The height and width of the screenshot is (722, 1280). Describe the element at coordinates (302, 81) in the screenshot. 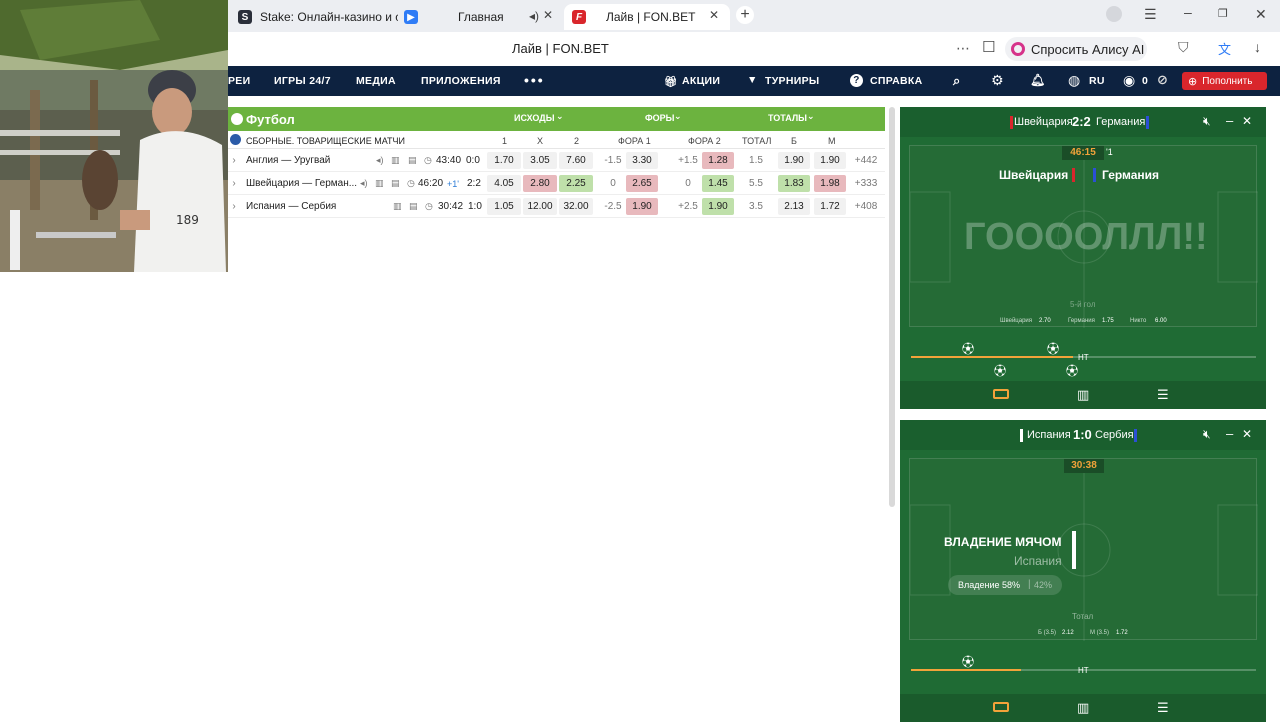

I see `nav-item-games: ИГРЫ 24/7` at that location.